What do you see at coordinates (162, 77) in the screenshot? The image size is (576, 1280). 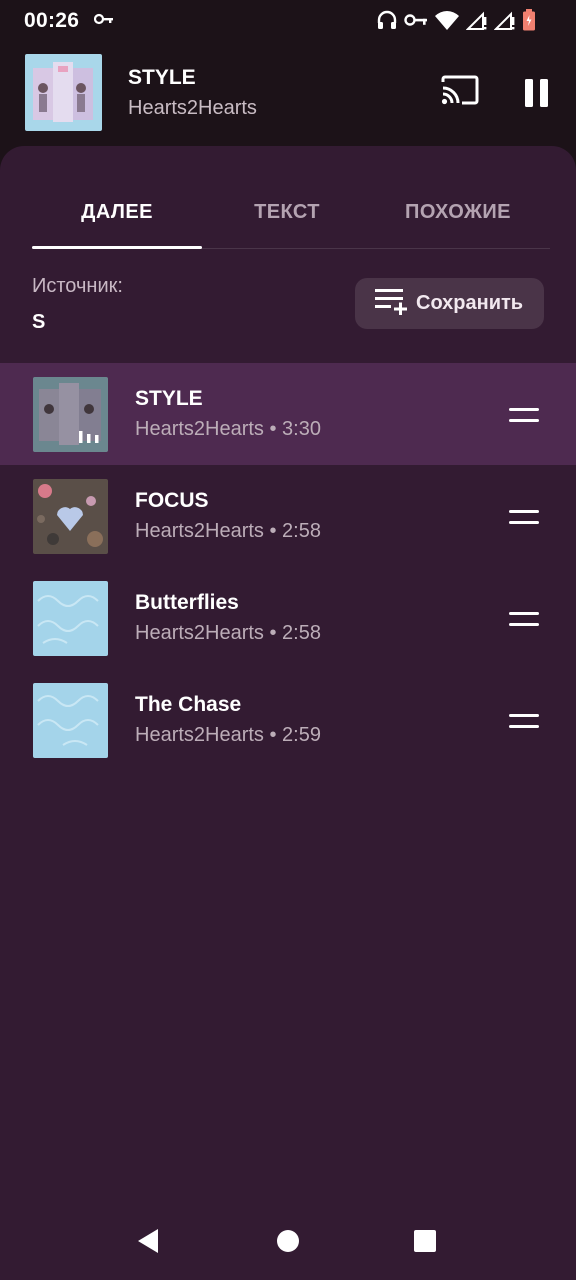 I see `mini-player-title: STYLE` at bounding box center [162, 77].